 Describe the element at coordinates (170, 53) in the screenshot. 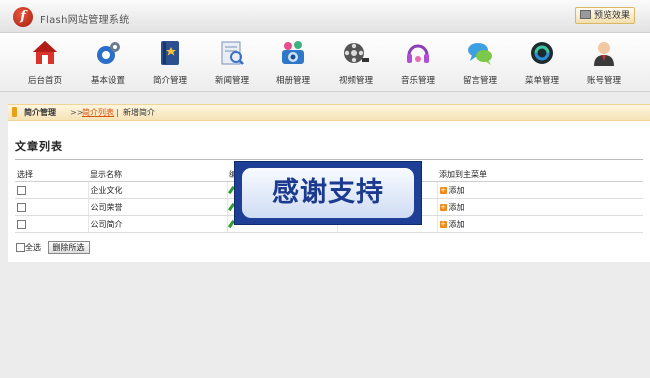

I see `book-icon` at that location.